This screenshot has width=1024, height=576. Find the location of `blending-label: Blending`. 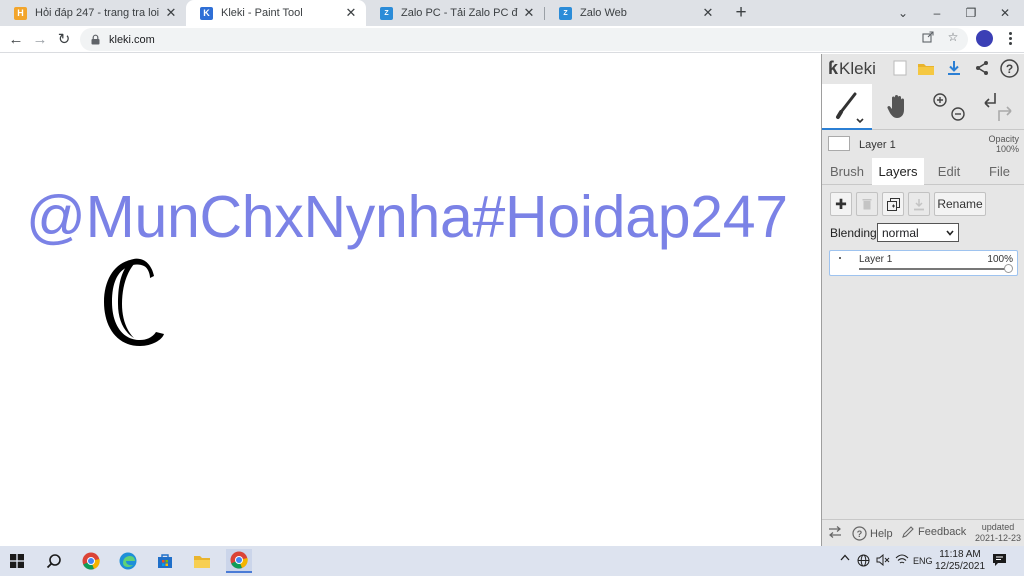

blending-label: Blending is located at coordinates (853, 233).